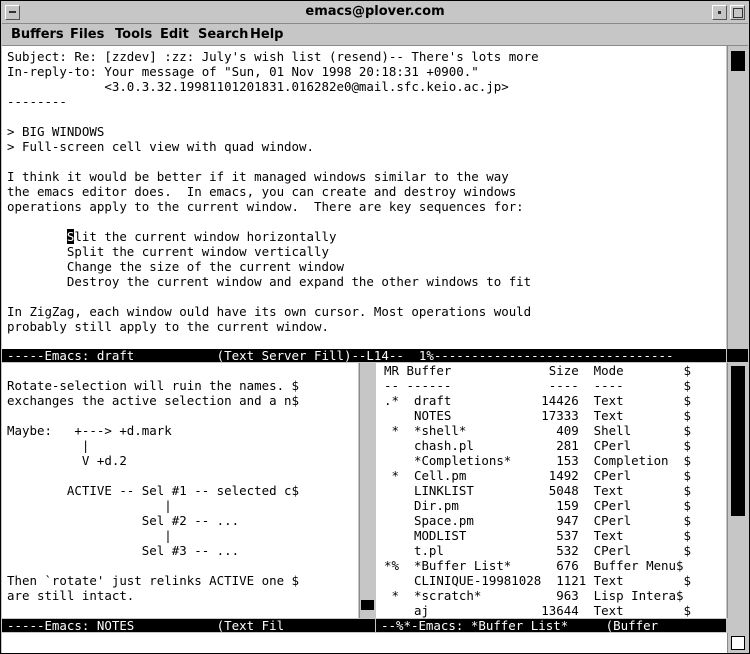  What do you see at coordinates (201, 236) in the screenshot?
I see `draft-line: Split the current window horizontally` at bounding box center [201, 236].